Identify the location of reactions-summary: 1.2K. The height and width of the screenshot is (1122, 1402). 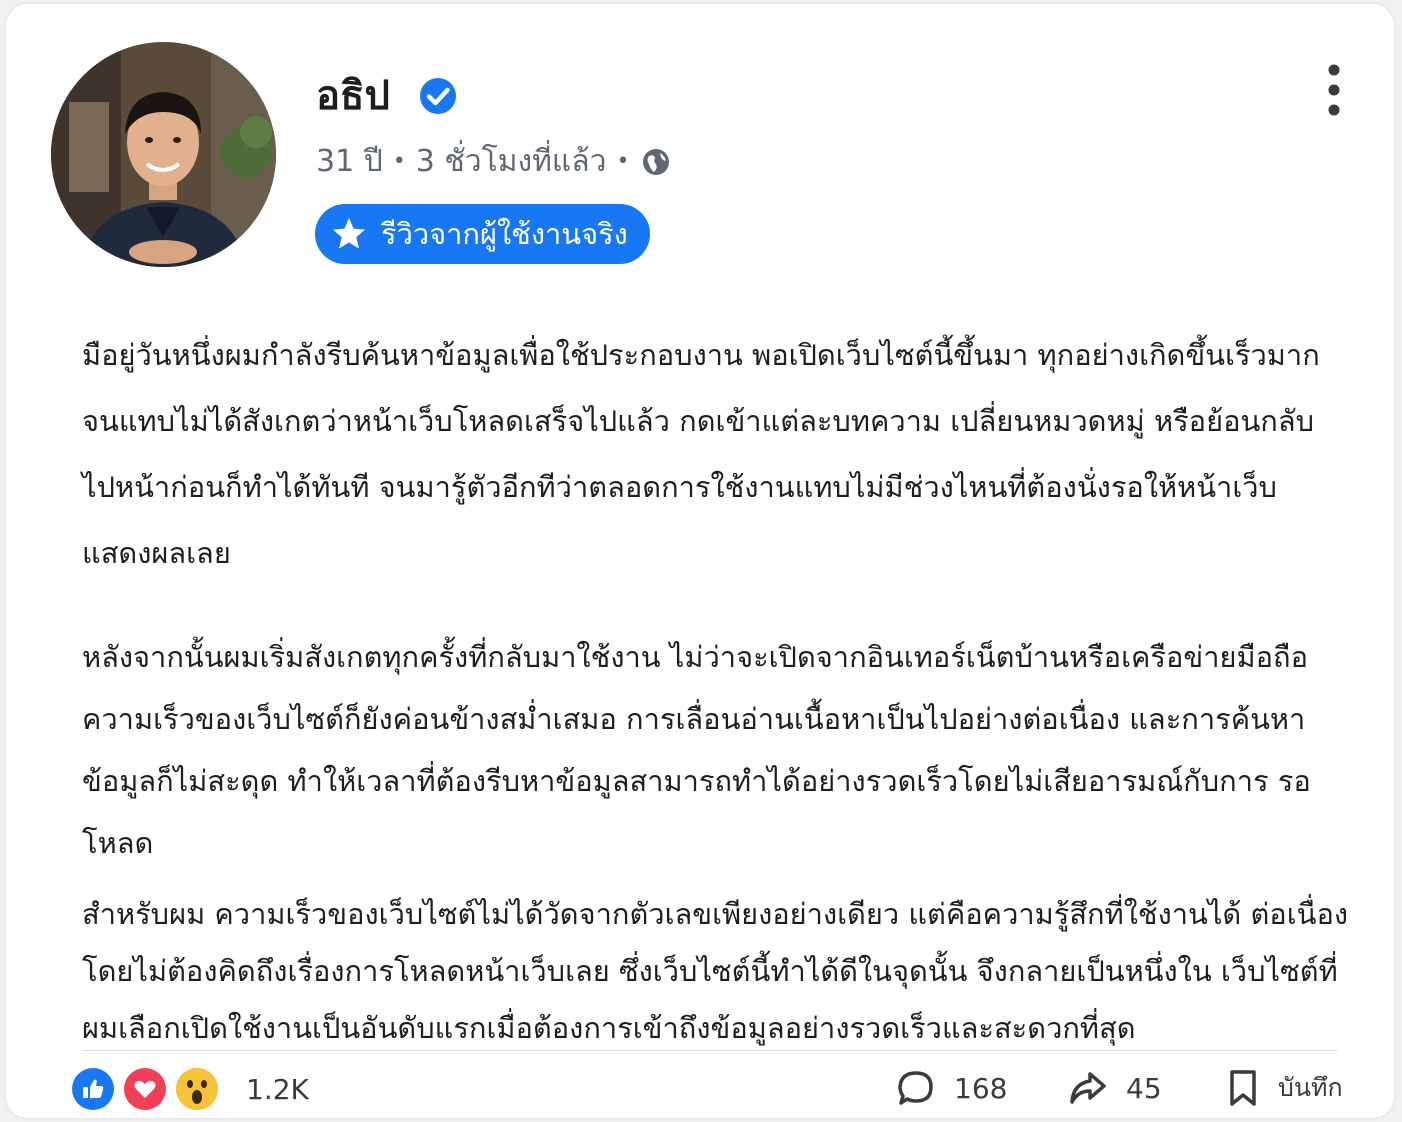
(190, 1089).